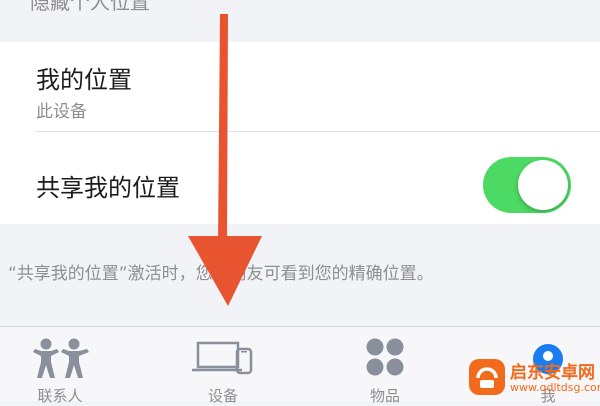  What do you see at coordinates (90, 7) in the screenshot?
I see `section-header: 隐藏个人位置` at bounding box center [90, 7].